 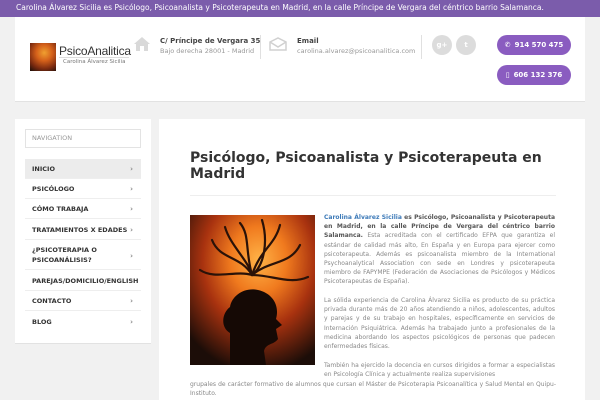 What do you see at coordinates (52, 301) in the screenshot?
I see `sidebar-item-label: CONTACTO` at bounding box center [52, 301].